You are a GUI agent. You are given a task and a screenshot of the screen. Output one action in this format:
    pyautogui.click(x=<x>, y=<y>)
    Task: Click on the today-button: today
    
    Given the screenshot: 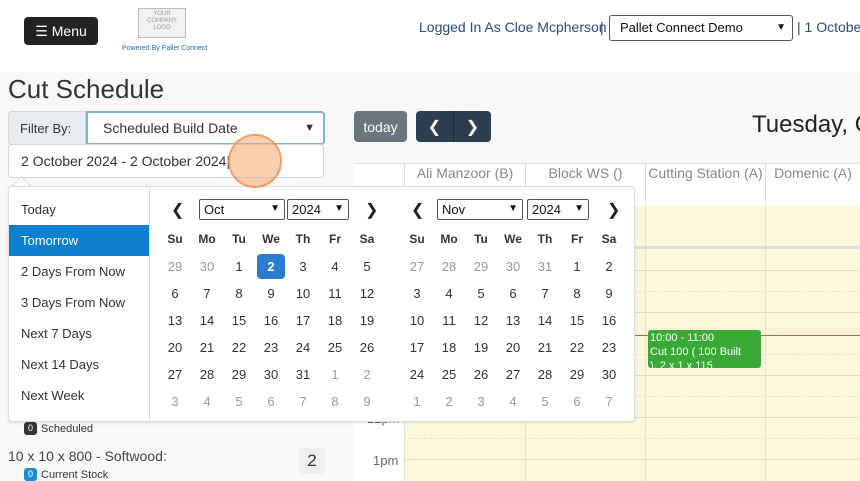 What is the action you would take?
    pyautogui.click(x=380, y=126)
    